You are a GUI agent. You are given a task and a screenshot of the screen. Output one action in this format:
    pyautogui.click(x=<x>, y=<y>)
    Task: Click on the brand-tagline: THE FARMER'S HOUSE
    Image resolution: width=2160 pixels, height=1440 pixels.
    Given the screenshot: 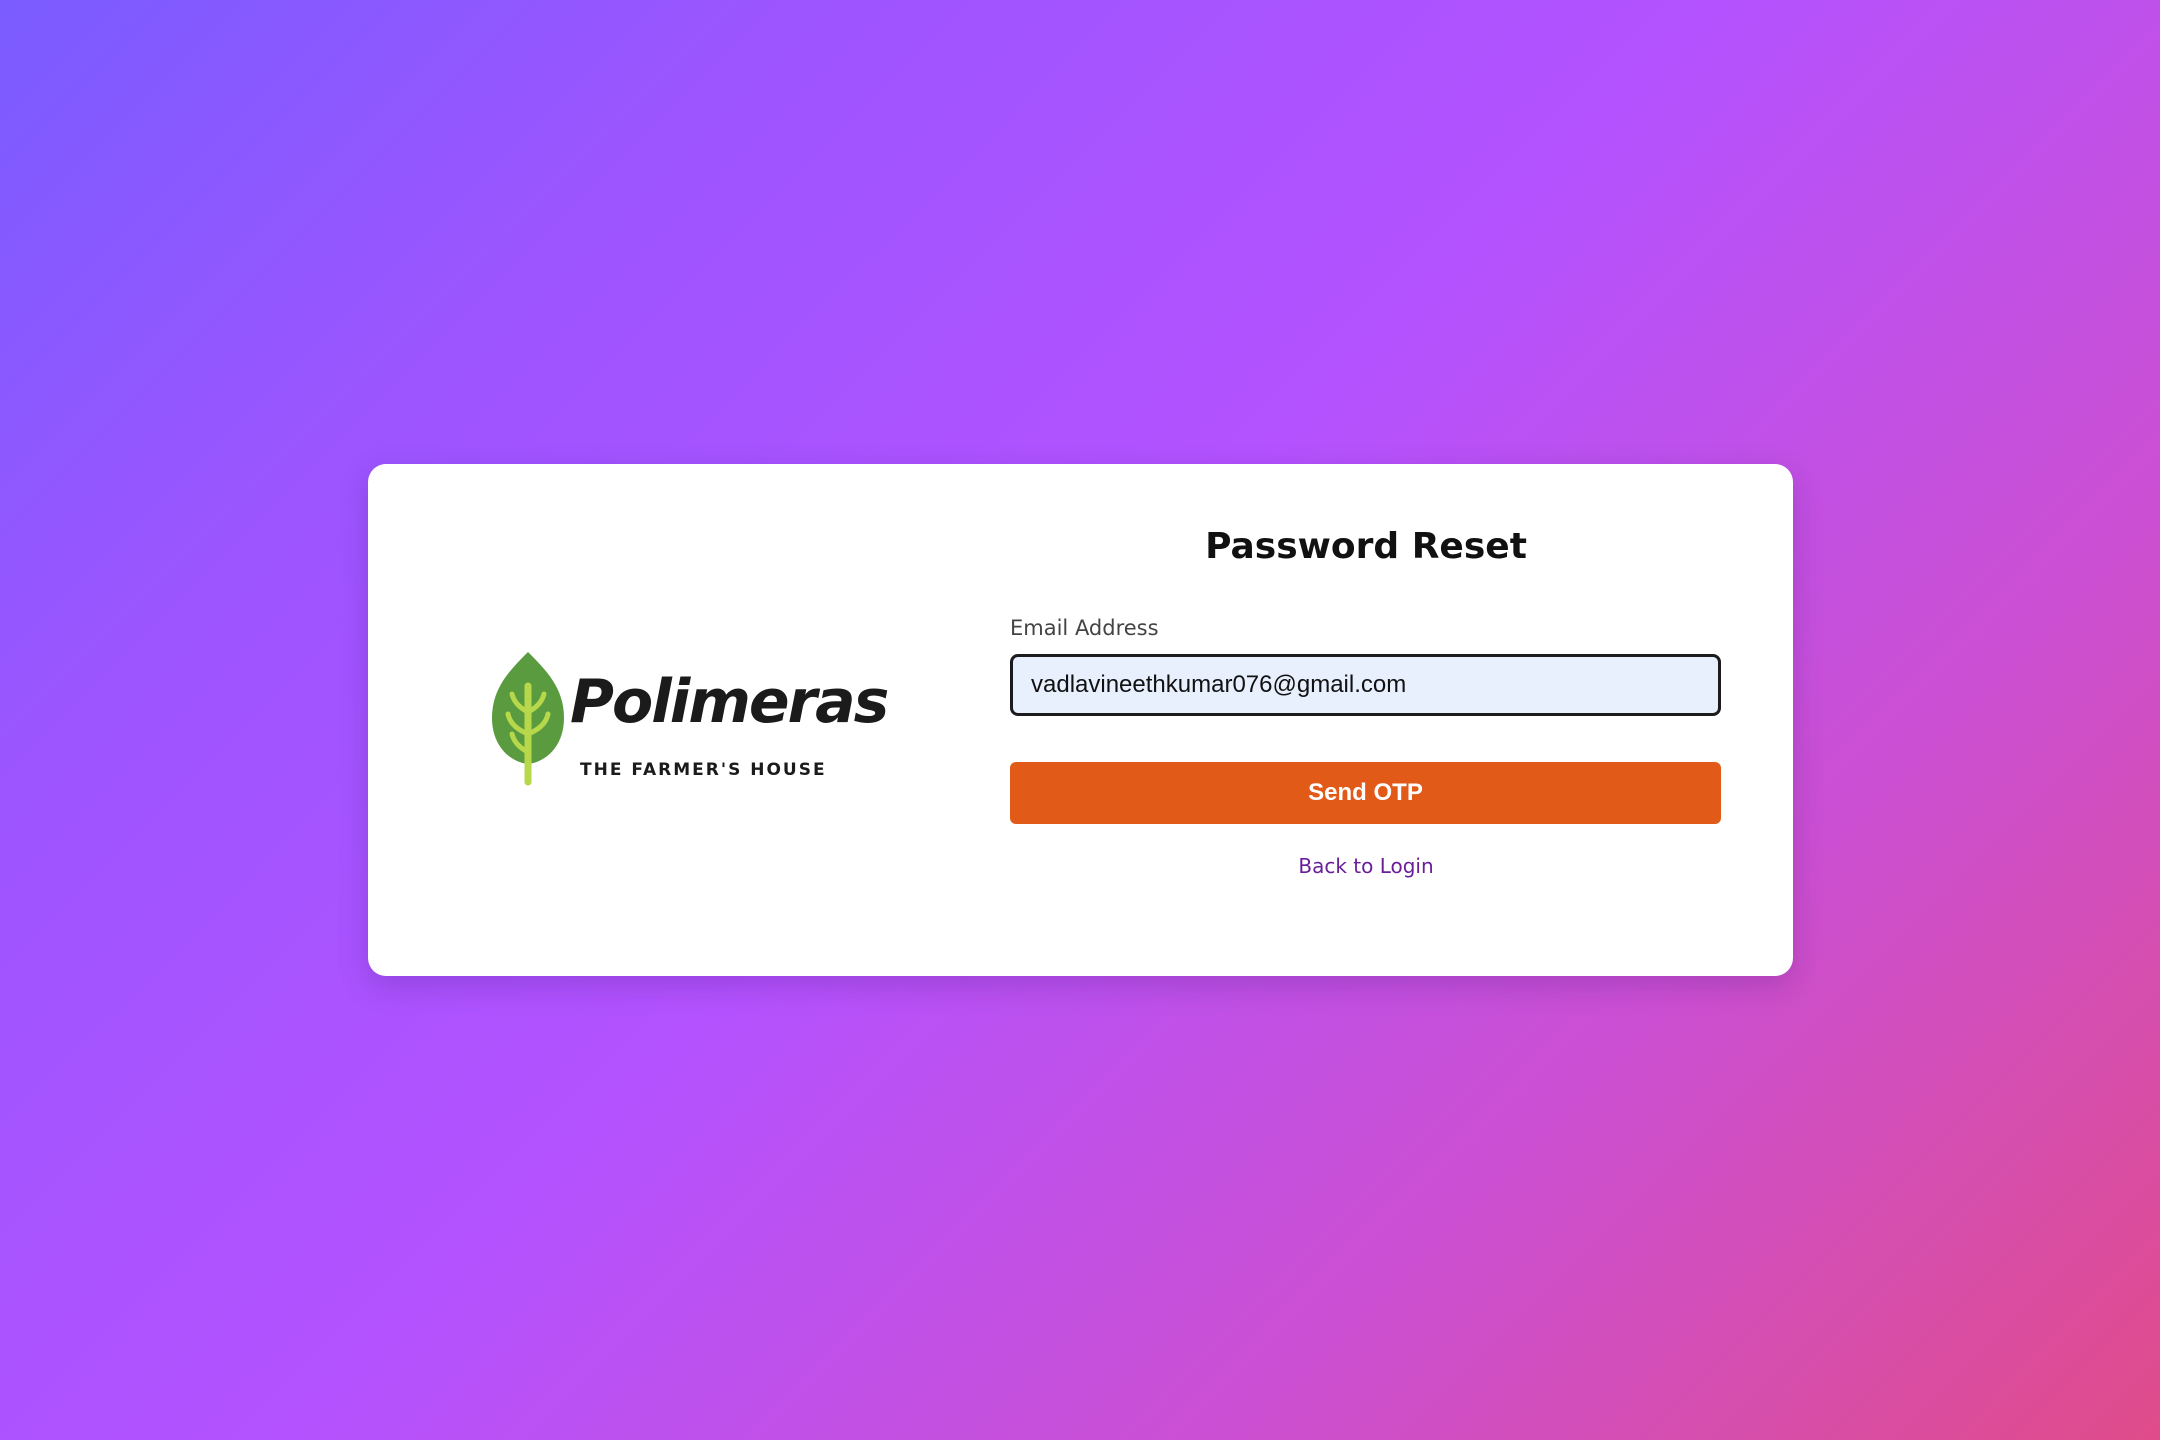 What is the action you would take?
    pyautogui.click(x=703, y=770)
    